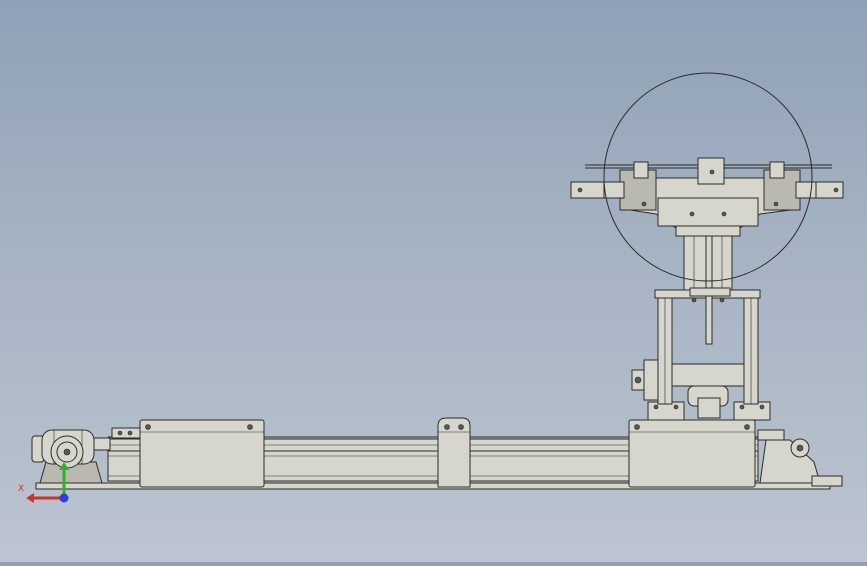  What do you see at coordinates (707, 197) in the screenshot?
I see `rotary-head` at bounding box center [707, 197].